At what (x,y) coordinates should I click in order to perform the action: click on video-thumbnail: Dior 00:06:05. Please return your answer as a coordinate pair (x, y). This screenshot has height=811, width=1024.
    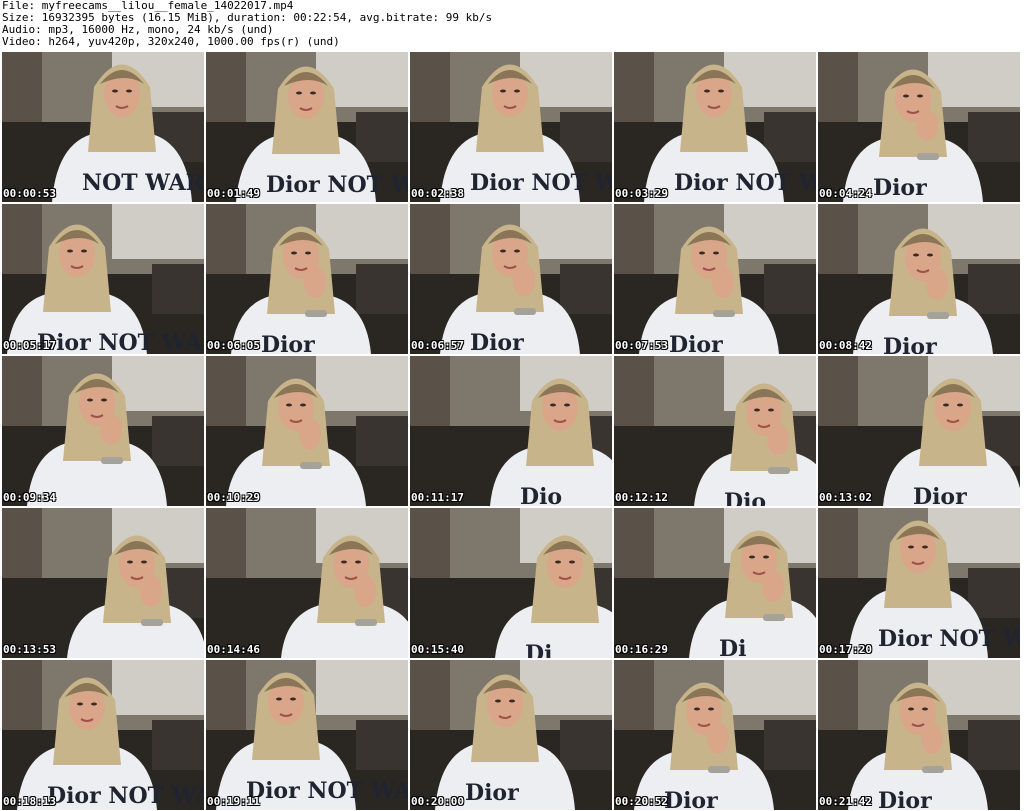
    Looking at the image, I should click on (307, 279).